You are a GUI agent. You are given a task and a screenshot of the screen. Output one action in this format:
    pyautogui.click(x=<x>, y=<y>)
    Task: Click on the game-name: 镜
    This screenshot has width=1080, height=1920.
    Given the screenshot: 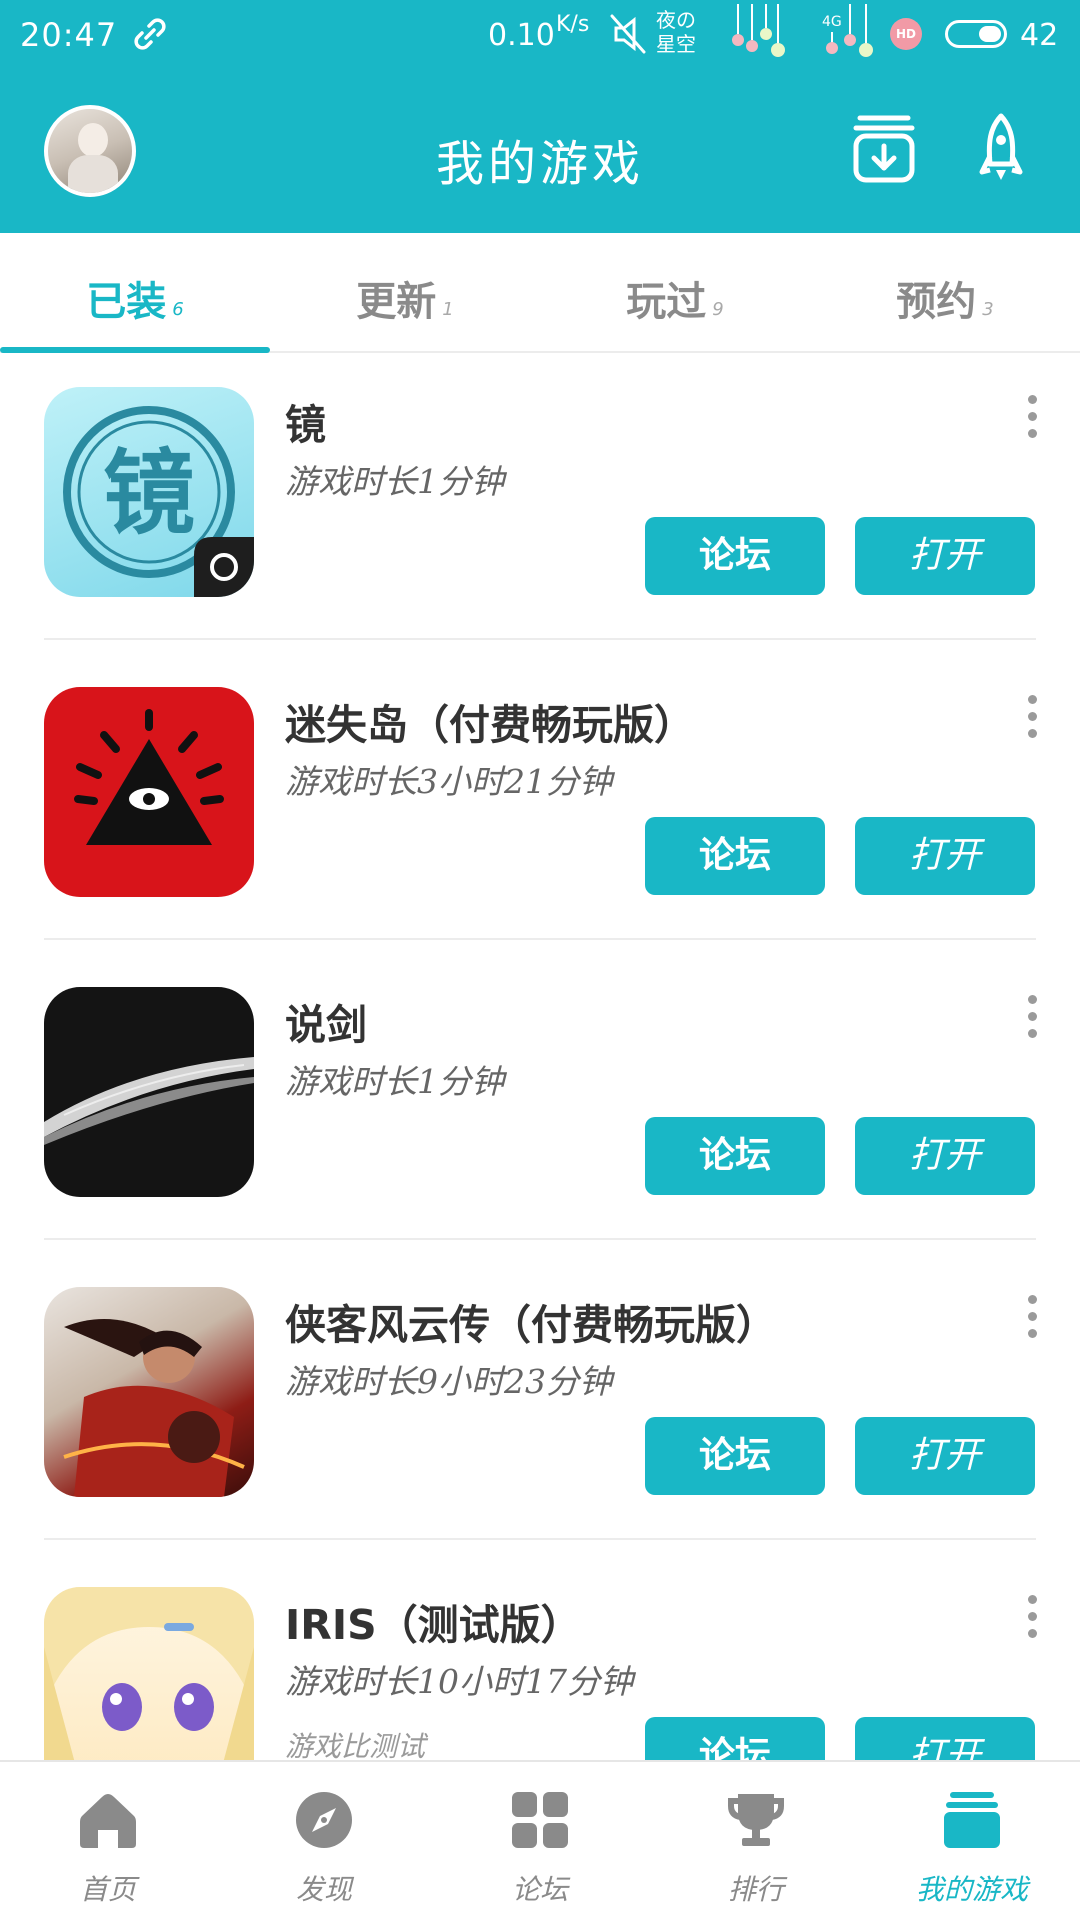 What is the action you would take?
    pyautogui.click(x=305, y=425)
    